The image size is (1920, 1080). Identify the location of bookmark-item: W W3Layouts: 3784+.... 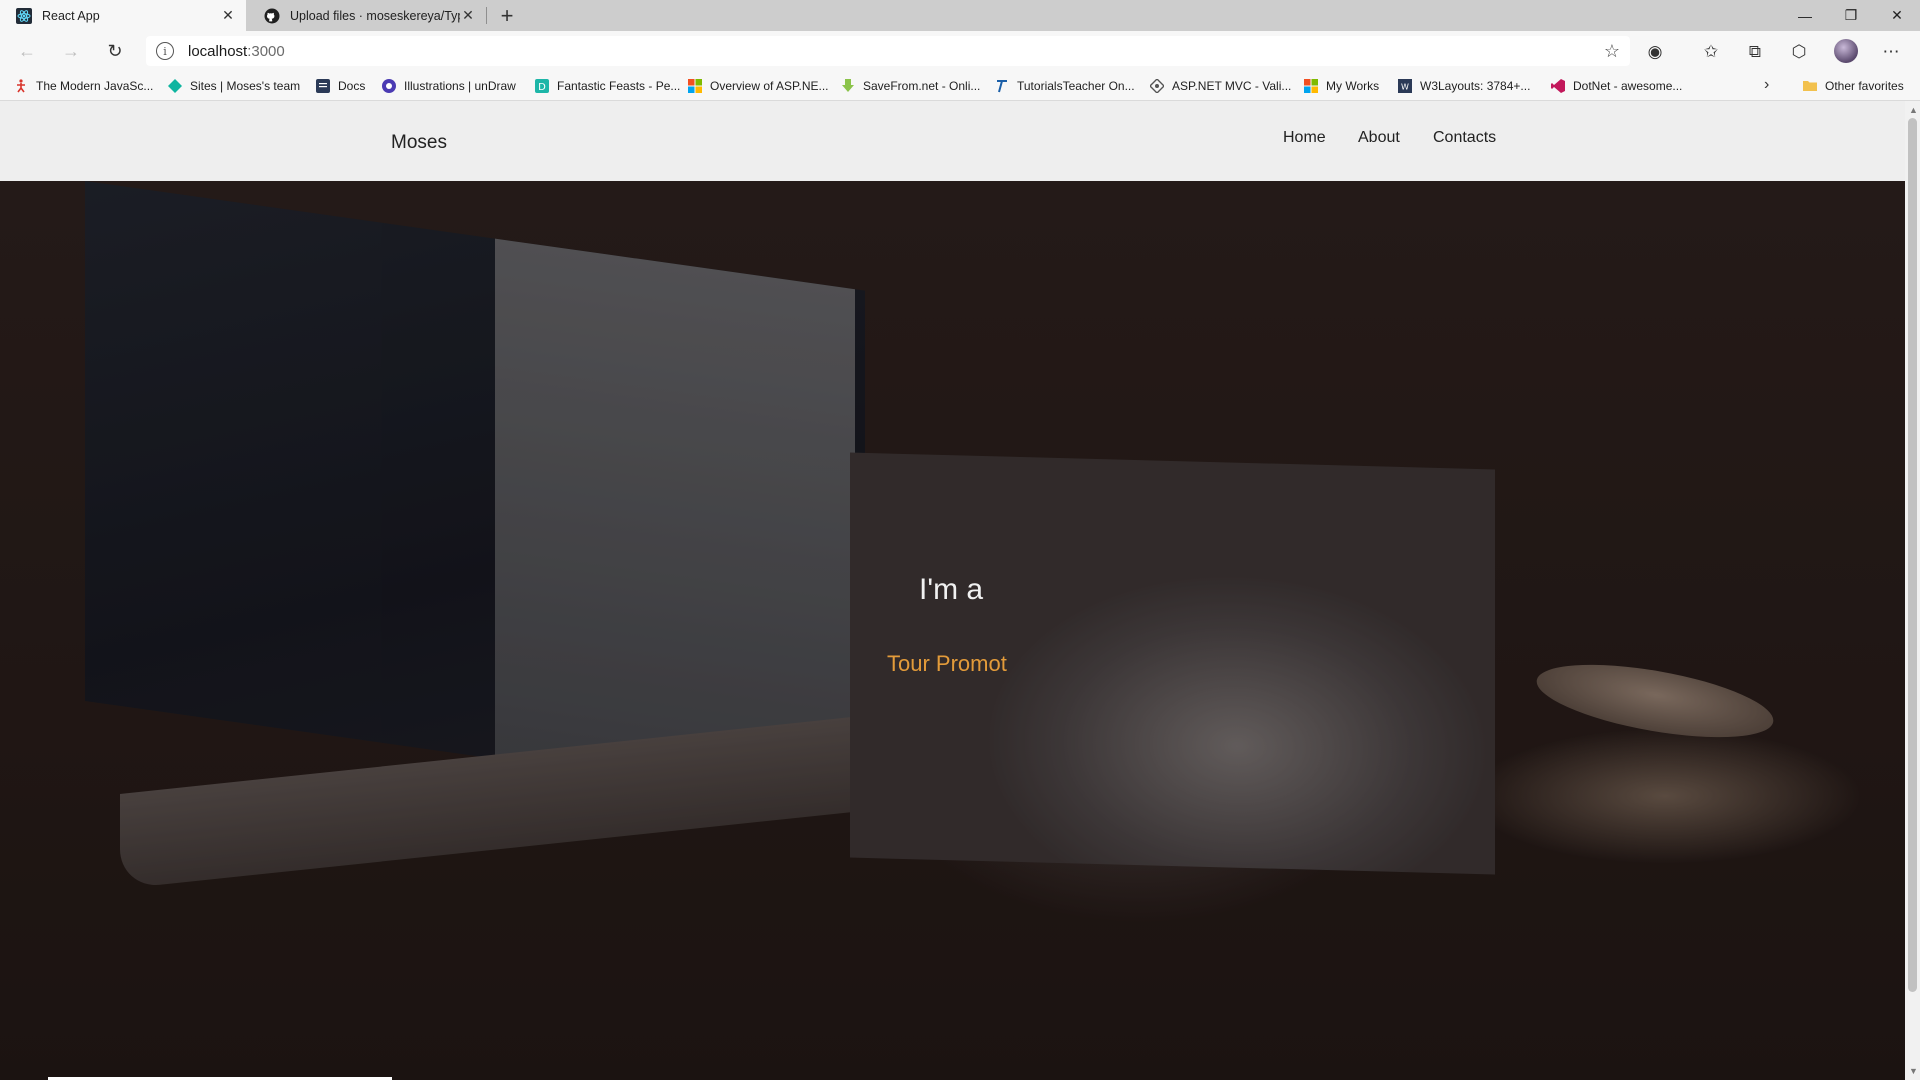
(1464, 86).